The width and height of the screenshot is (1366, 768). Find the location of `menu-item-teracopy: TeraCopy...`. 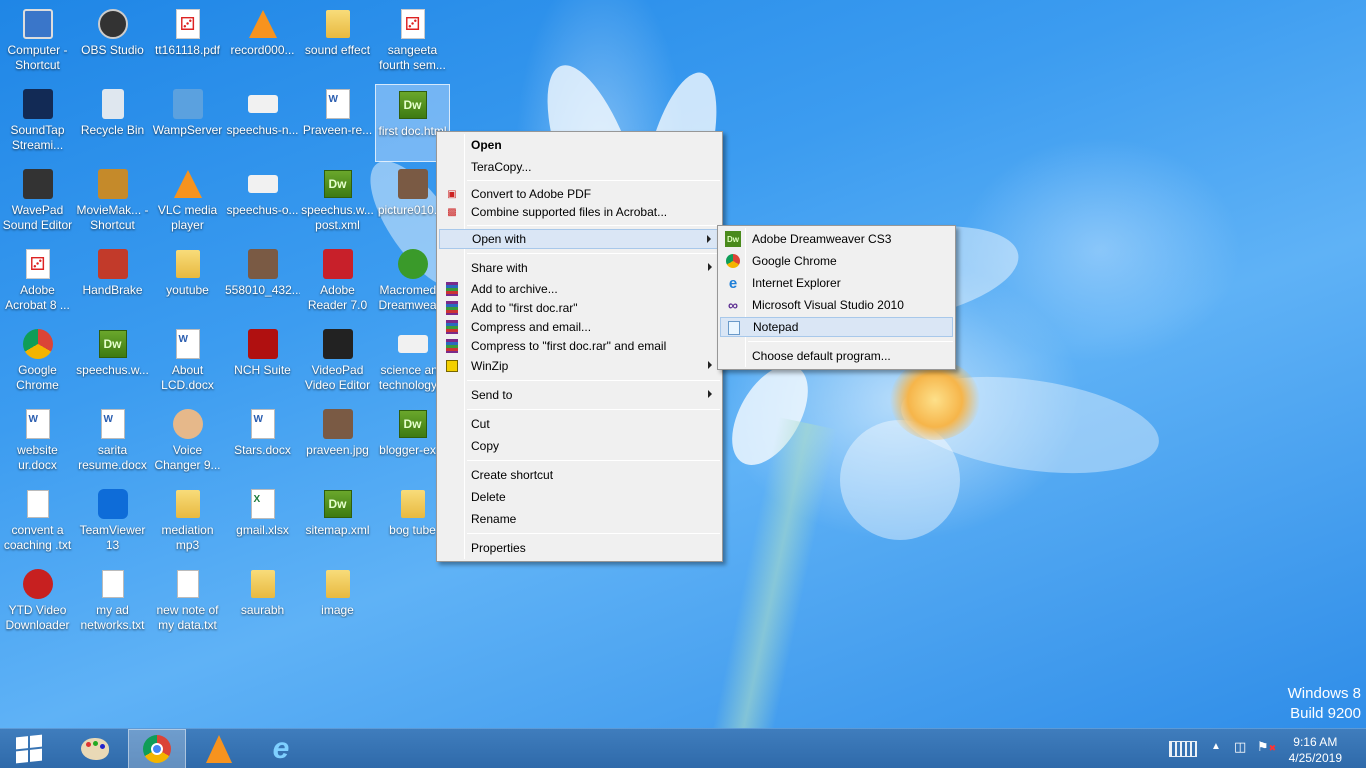

menu-item-teracopy: TeraCopy... is located at coordinates (579, 167).